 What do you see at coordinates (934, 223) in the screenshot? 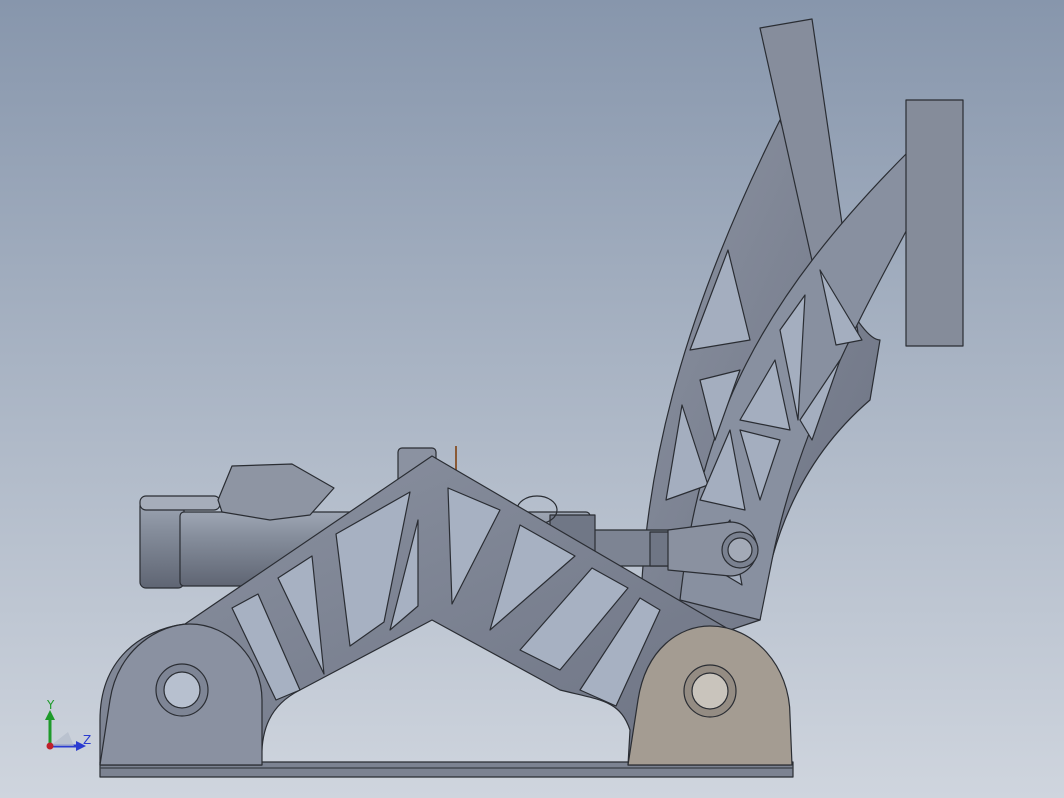
I see `pedal-pad-front` at bounding box center [934, 223].